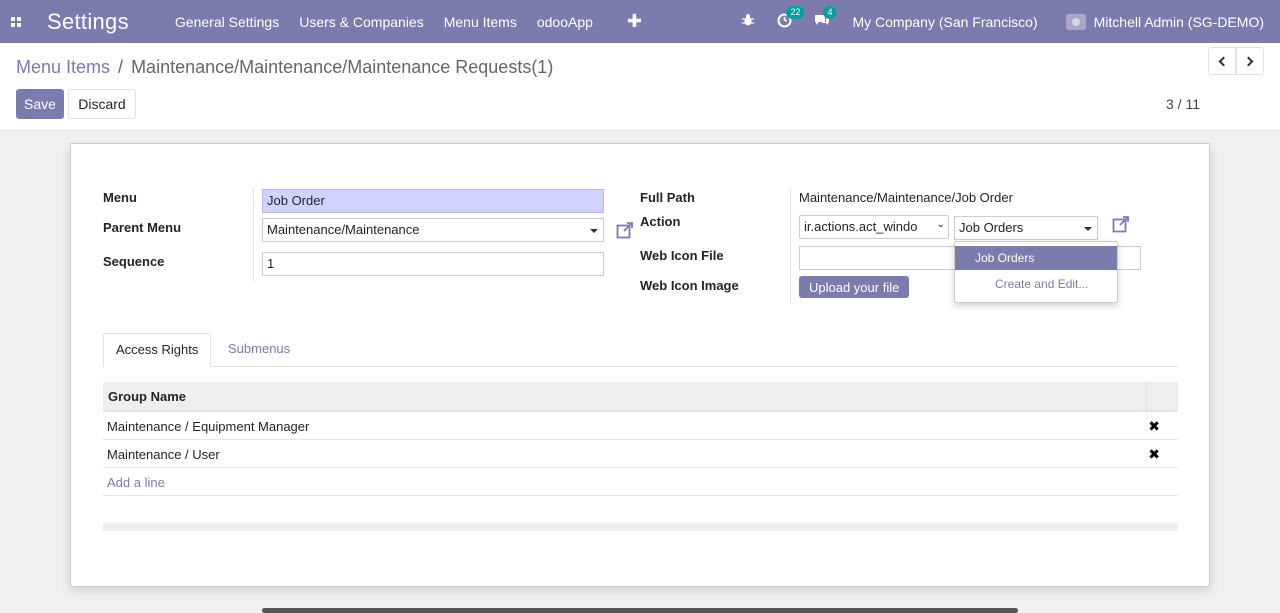  I want to click on avatar, so click(1075, 21).